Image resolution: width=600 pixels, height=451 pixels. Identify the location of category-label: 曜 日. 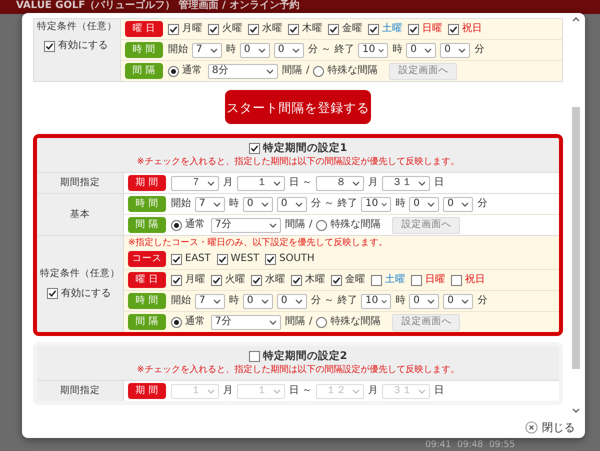
(144, 29).